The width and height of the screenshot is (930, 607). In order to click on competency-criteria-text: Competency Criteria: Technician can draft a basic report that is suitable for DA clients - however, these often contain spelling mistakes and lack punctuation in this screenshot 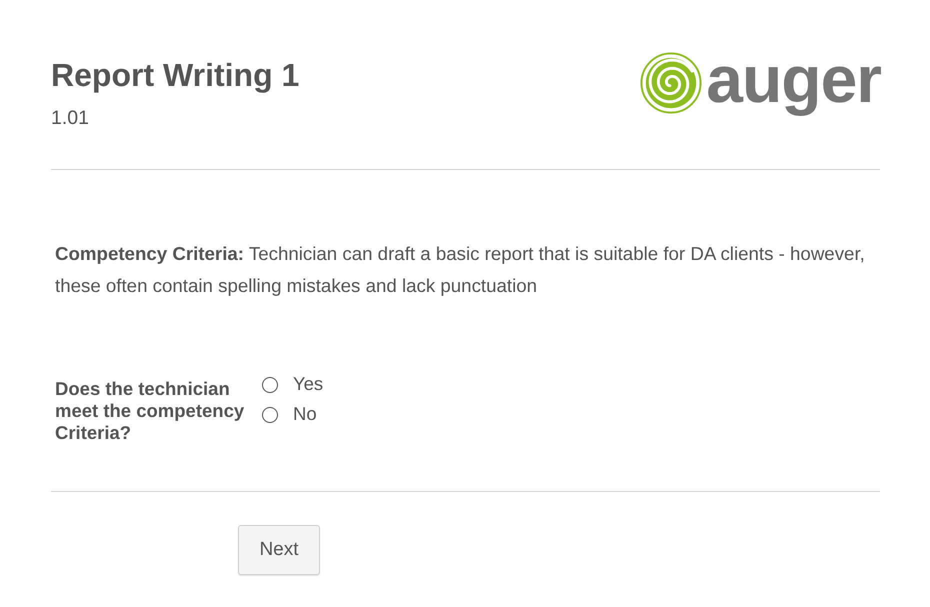, I will do `click(460, 270)`.